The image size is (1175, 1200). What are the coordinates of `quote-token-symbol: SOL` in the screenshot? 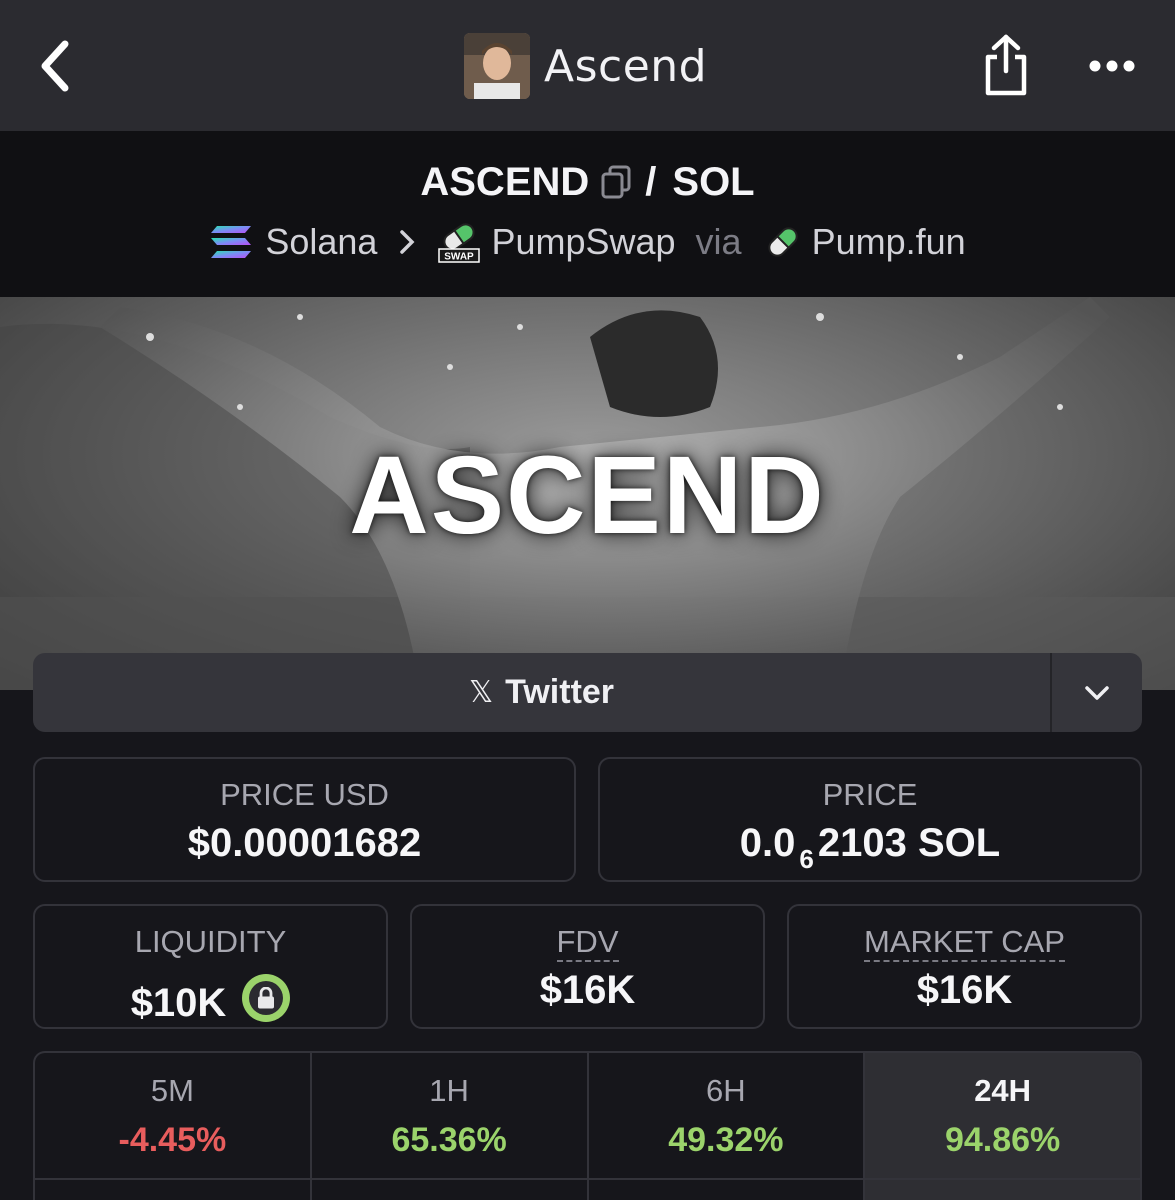 It's located at (713, 181).